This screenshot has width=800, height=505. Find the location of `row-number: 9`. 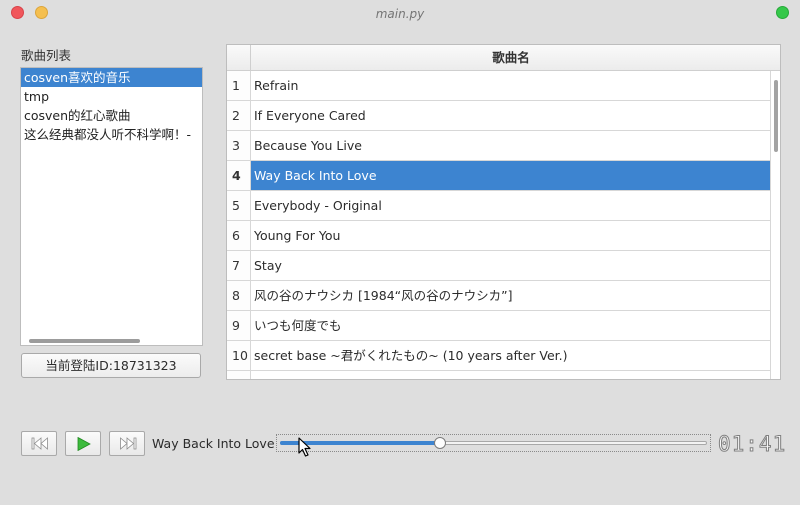

row-number: 9 is located at coordinates (239, 325).